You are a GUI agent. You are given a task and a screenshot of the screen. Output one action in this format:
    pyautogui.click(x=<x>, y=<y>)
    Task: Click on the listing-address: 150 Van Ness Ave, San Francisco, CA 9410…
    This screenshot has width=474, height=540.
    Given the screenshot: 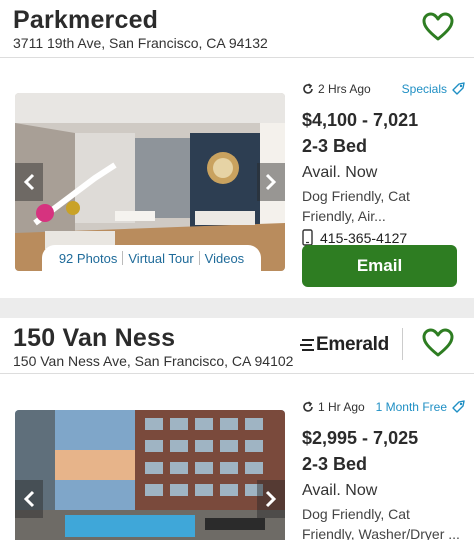 What is the action you would take?
    pyautogui.click(x=153, y=361)
    